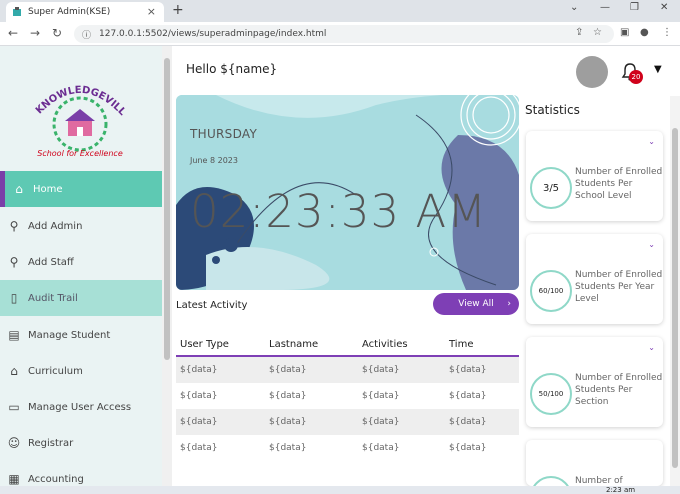 The image size is (680, 494). What do you see at coordinates (509, 304) in the screenshot?
I see `chevron-right-icon: ›` at bounding box center [509, 304].